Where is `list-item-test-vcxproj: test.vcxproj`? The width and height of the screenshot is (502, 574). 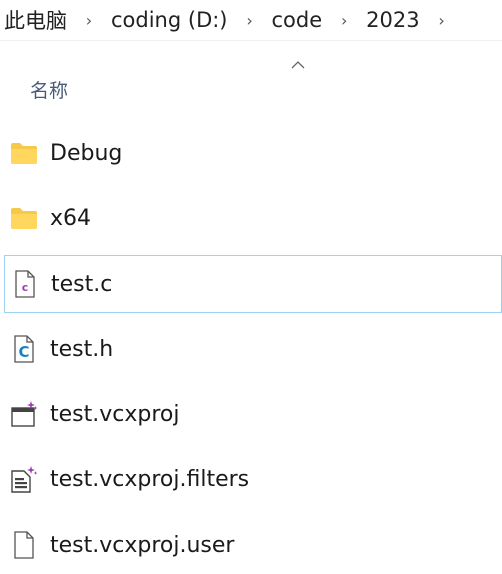
list-item-test-vcxproj: test.vcxproj is located at coordinates (253, 414).